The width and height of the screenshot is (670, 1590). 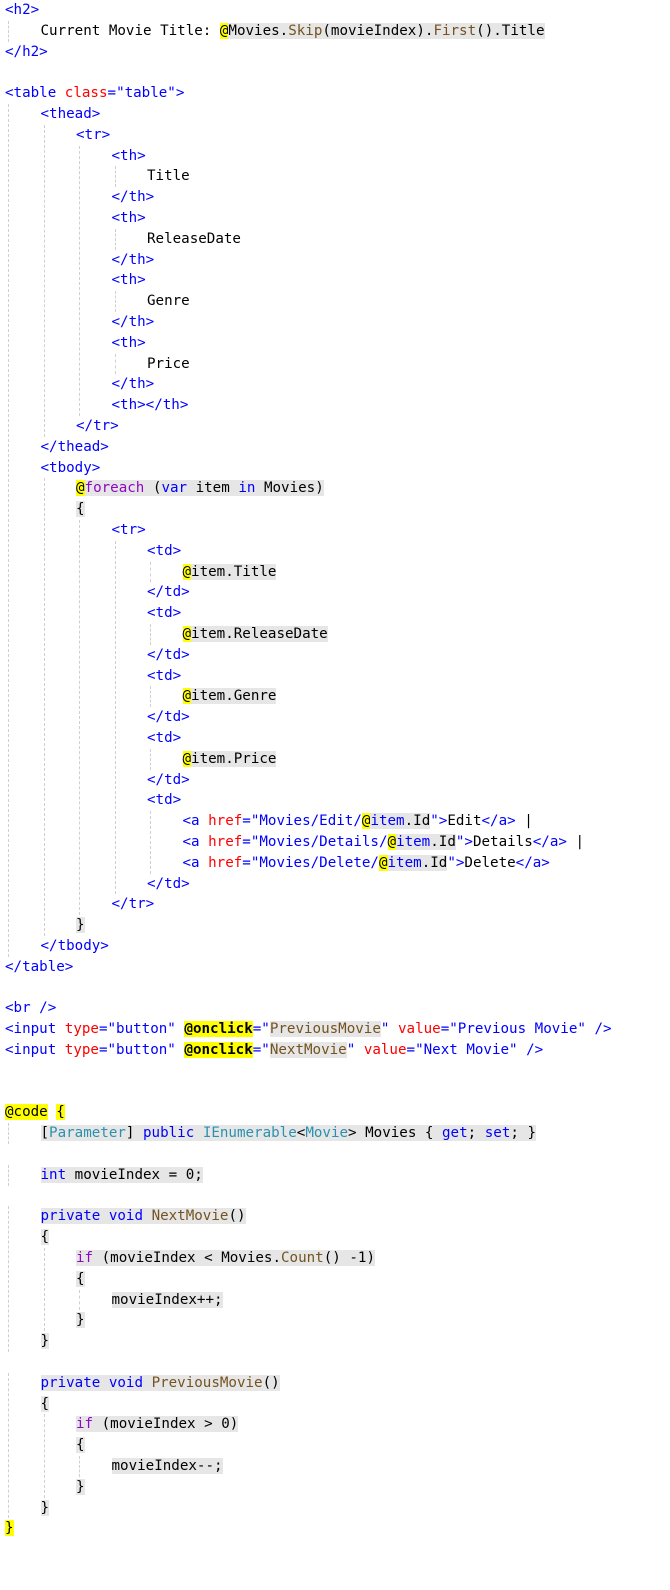 What do you see at coordinates (517, 1029) in the screenshot?
I see `code-token: "Previous Movie"` at bounding box center [517, 1029].